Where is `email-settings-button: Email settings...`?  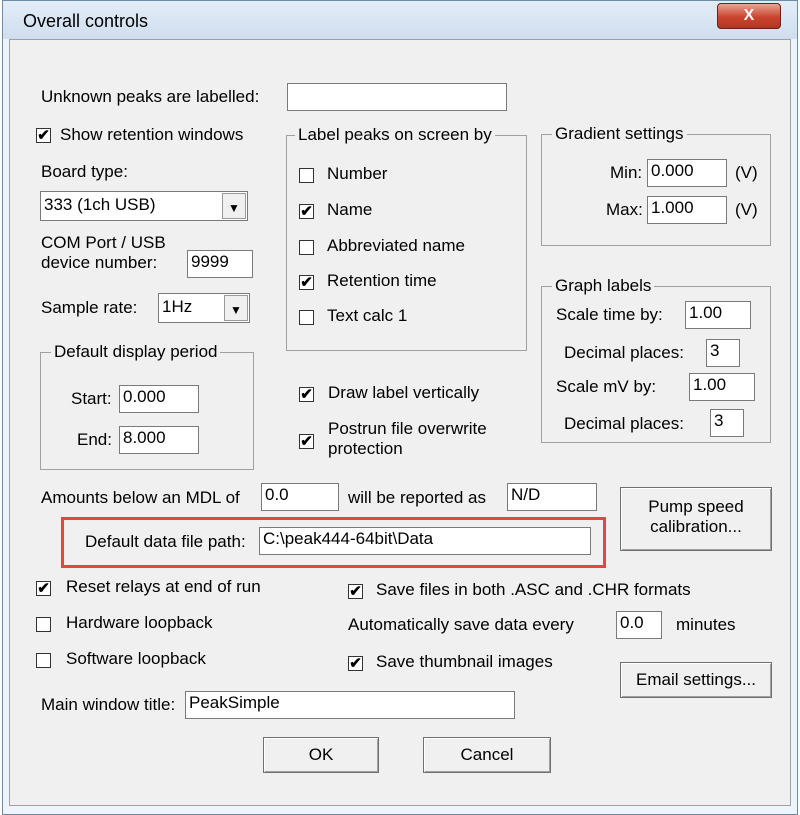
email-settings-button: Email settings... is located at coordinates (696, 680).